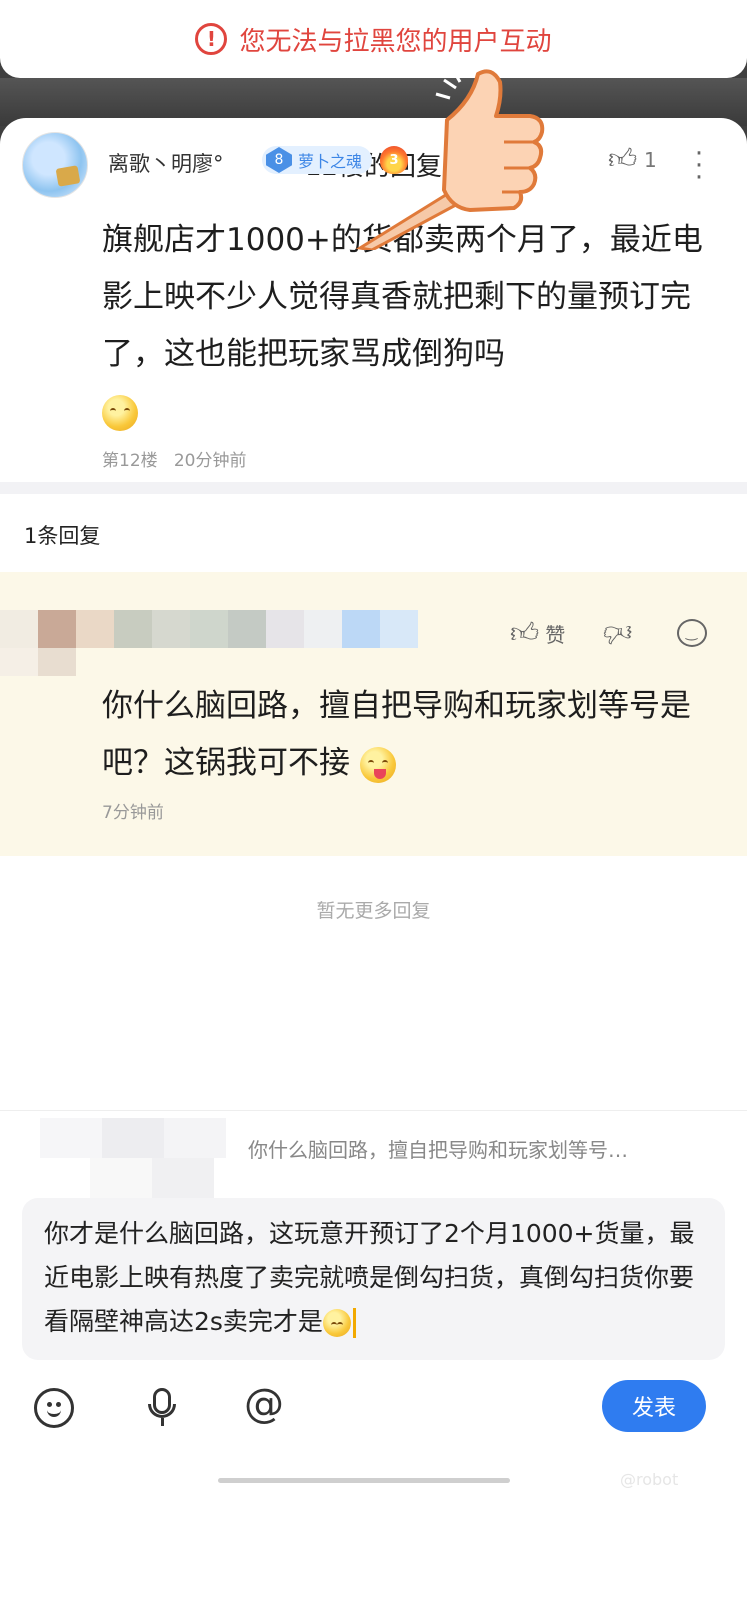  I want to click on reply-text: 你什么脑回路，擅自把导购和玩家划等号是吧？这锅我可不接, so click(396, 734).